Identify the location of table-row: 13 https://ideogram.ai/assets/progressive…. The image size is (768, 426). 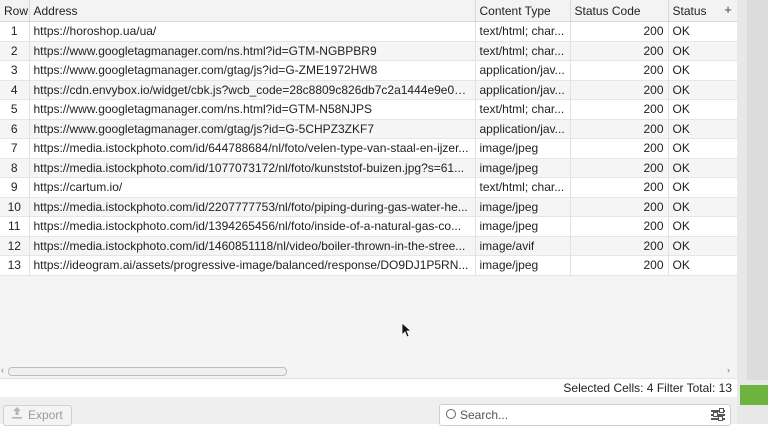
(368, 265).